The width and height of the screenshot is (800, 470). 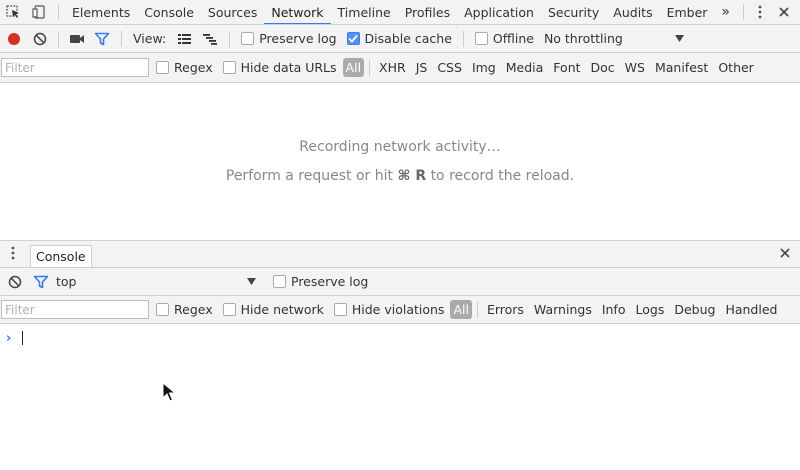 I want to click on hide-data-urls-checkbox: Hide data URLs, so click(x=280, y=67).